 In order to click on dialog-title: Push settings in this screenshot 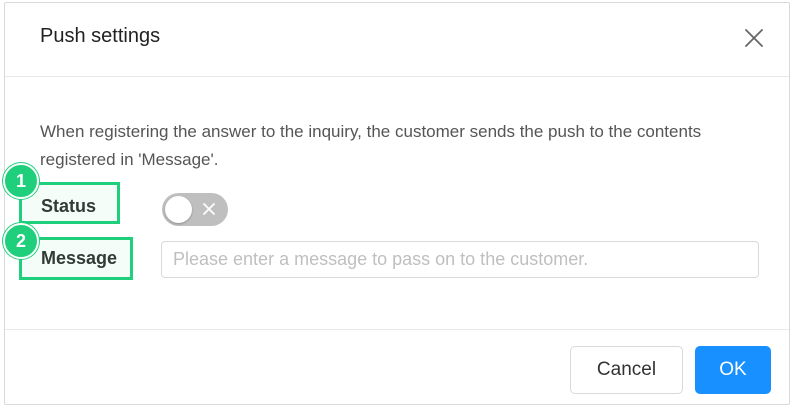, I will do `click(100, 36)`.